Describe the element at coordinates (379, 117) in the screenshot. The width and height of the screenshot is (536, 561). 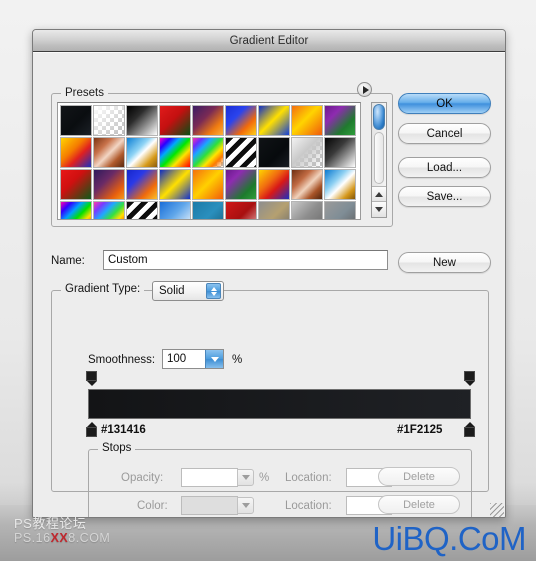
I see `scrollbar-thumb` at that location.